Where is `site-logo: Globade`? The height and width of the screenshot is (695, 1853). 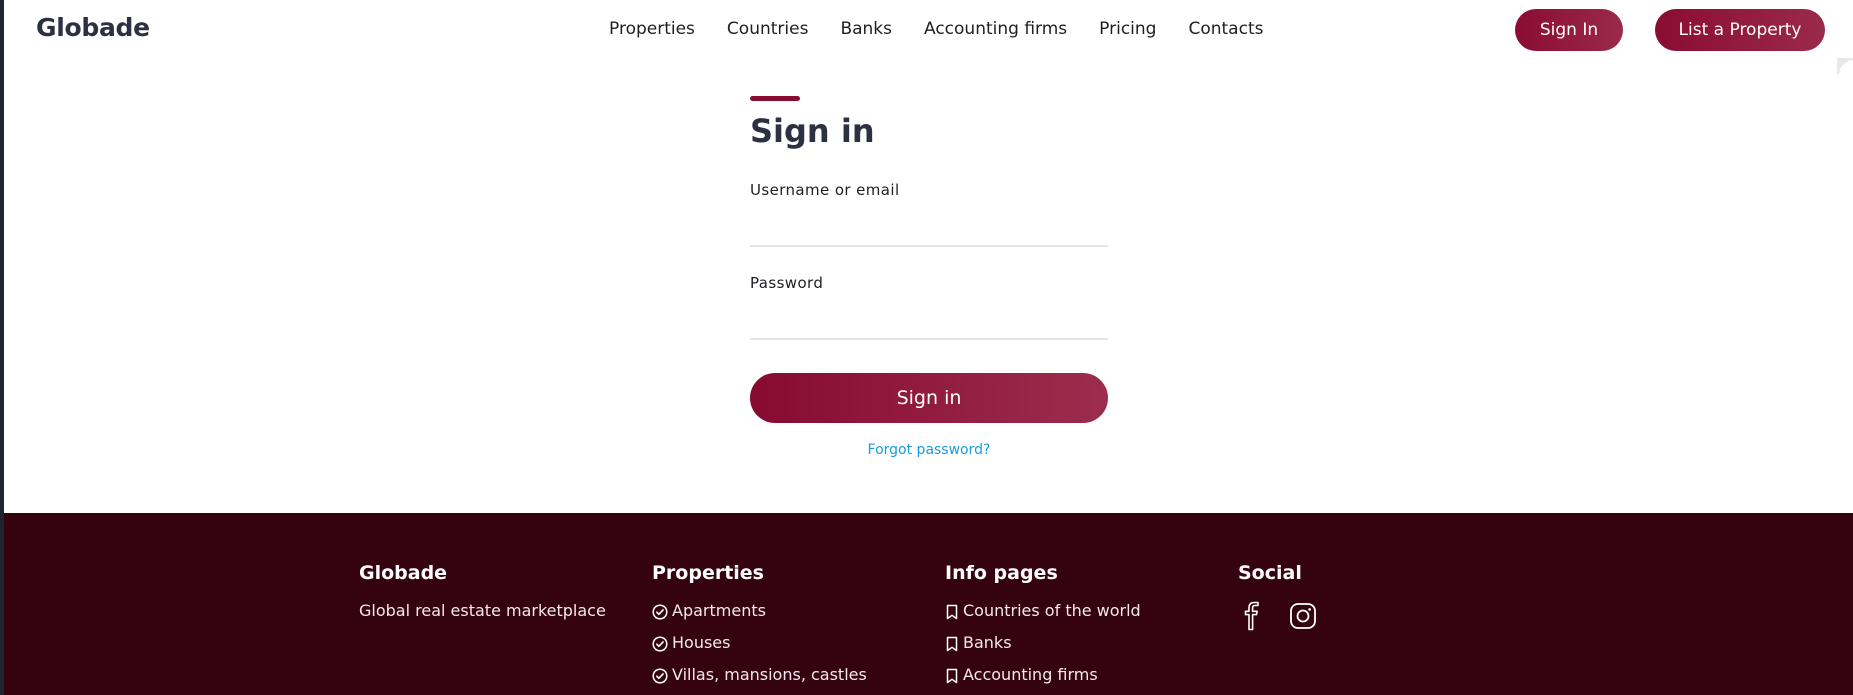
site-logo: Globade is located at coordinates (93, 27).